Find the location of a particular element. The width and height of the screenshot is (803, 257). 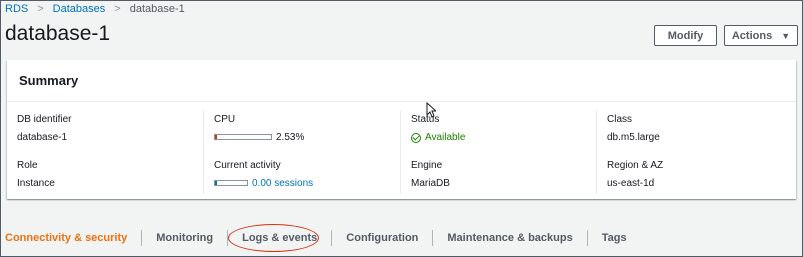

tab-logs-events: Logs & events is located at coordinates (274, 238).